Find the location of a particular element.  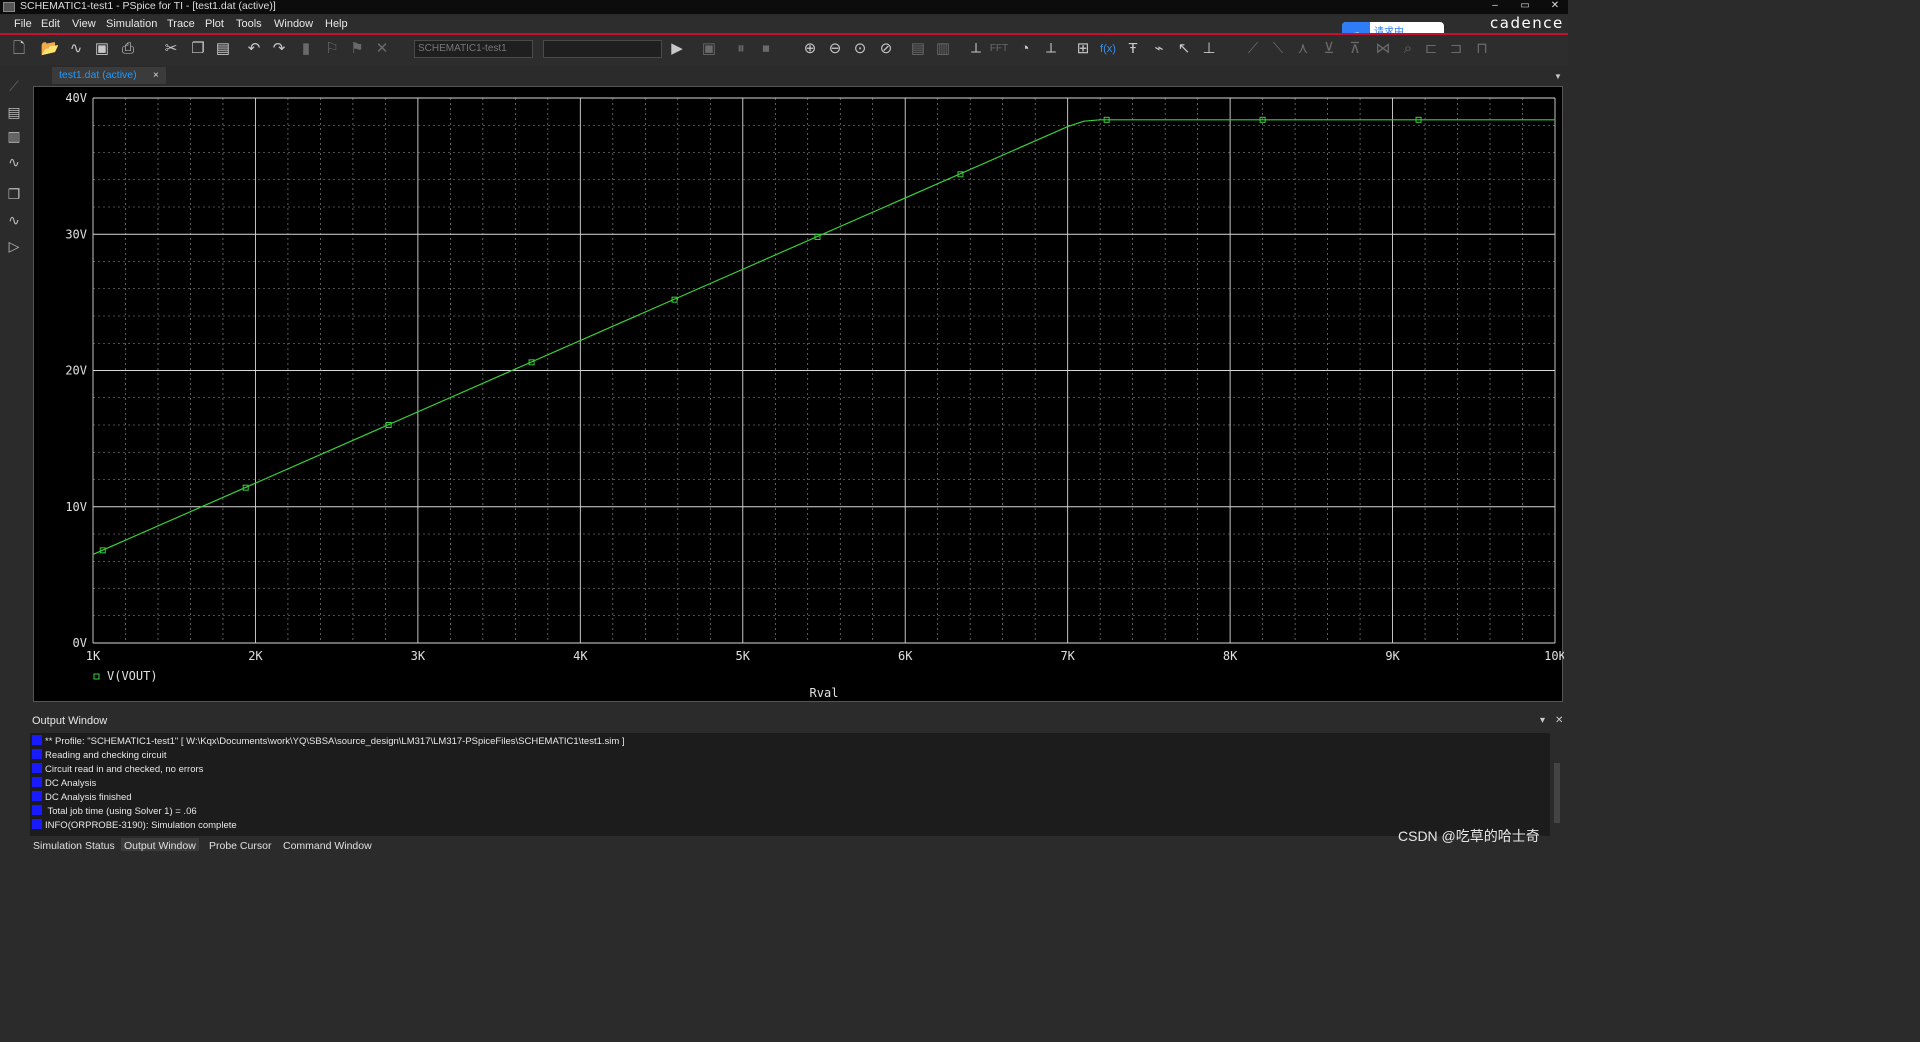

fft-button: FFT is located at coordinates (999, 49).